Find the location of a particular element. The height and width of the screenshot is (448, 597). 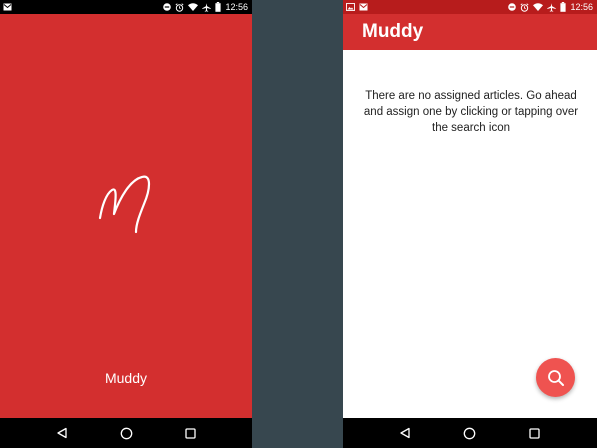

image-notification-icon is located at coordinates (350, 7).